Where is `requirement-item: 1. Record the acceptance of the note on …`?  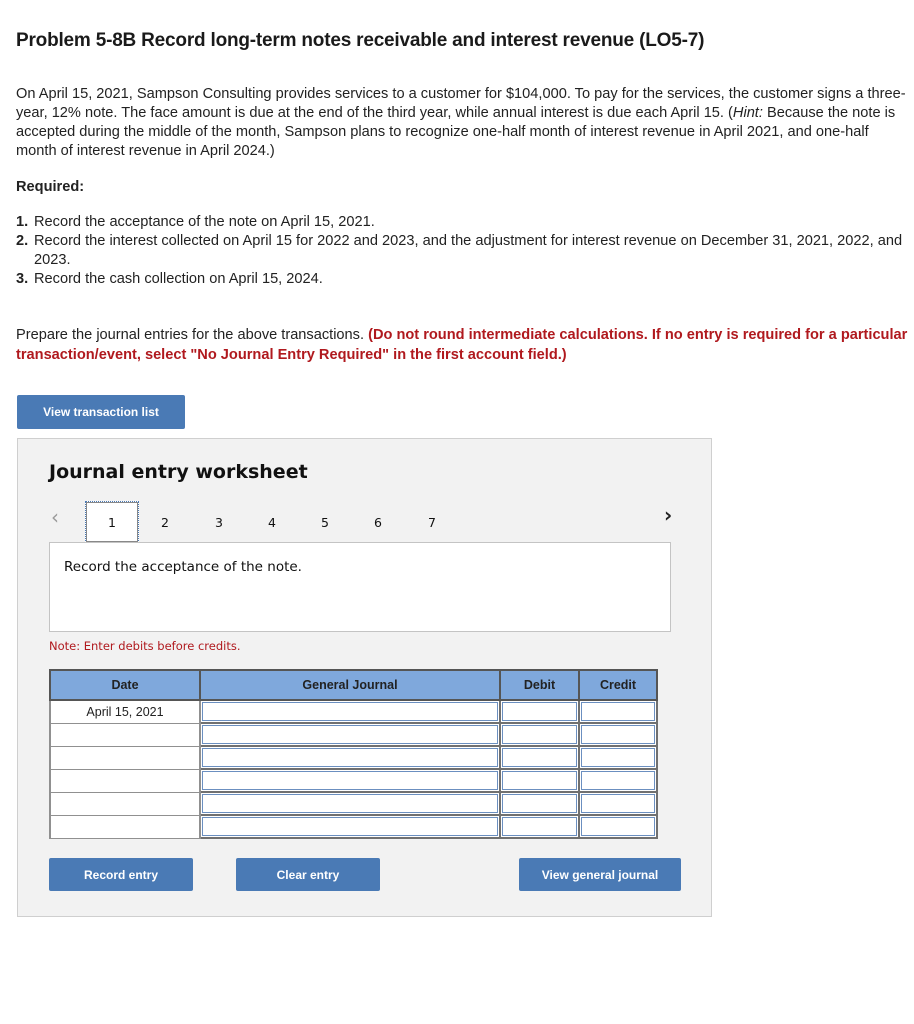
requirement-item: 1. Record the acceptance of the note on … is located at coordinates (463, 222).